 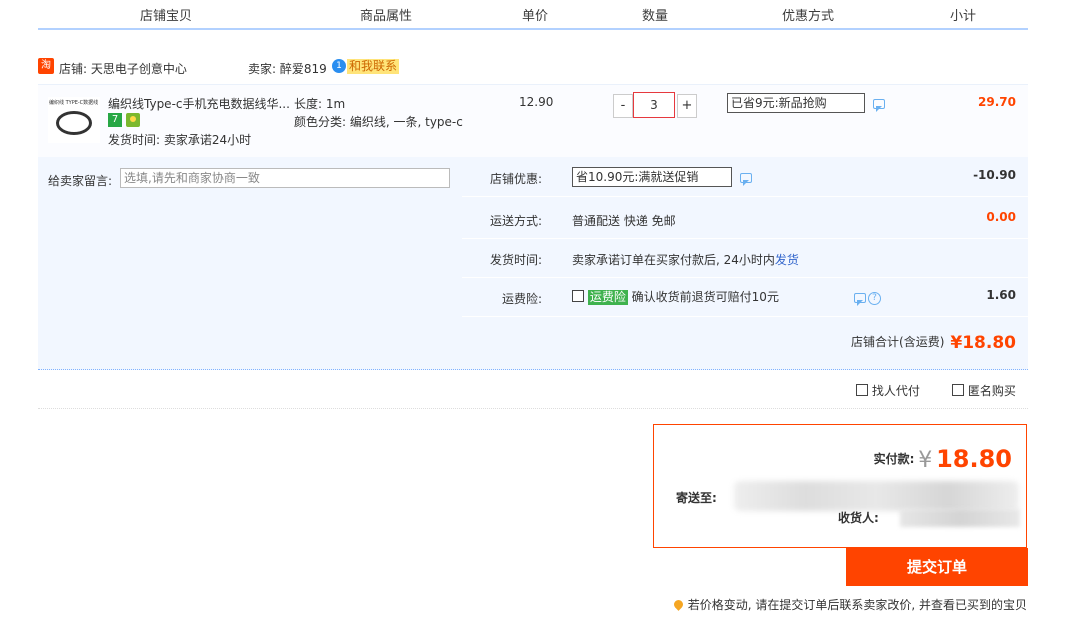 What do you see at coordinates (515, 260) in the screenshot?
I see `dispatch-label: 发货时间:` at bounding box center [515, 260].